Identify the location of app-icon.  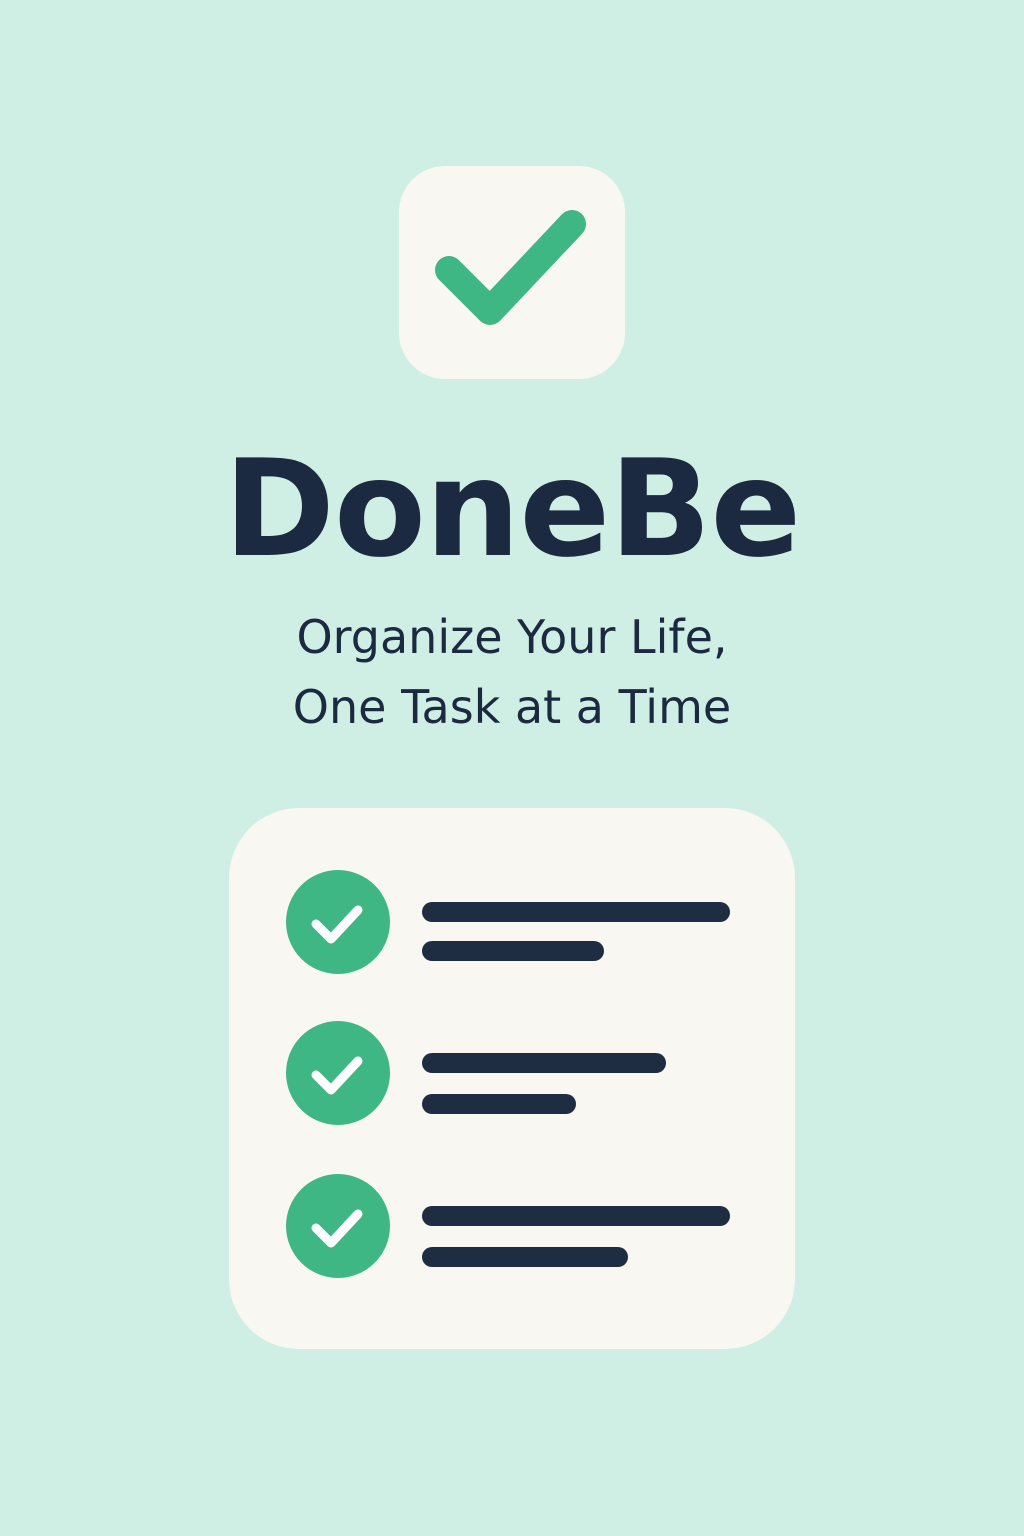
(512, 272).